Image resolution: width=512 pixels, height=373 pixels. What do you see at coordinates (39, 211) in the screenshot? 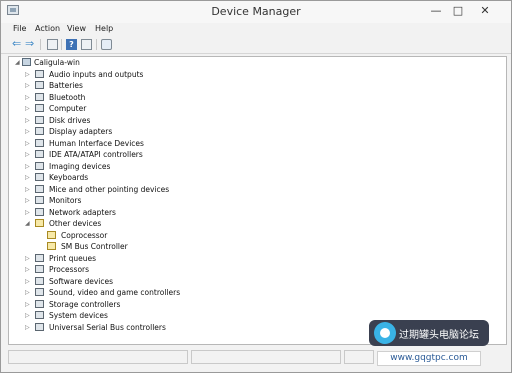
I see `network-icon` at bounding box center [39, 211].